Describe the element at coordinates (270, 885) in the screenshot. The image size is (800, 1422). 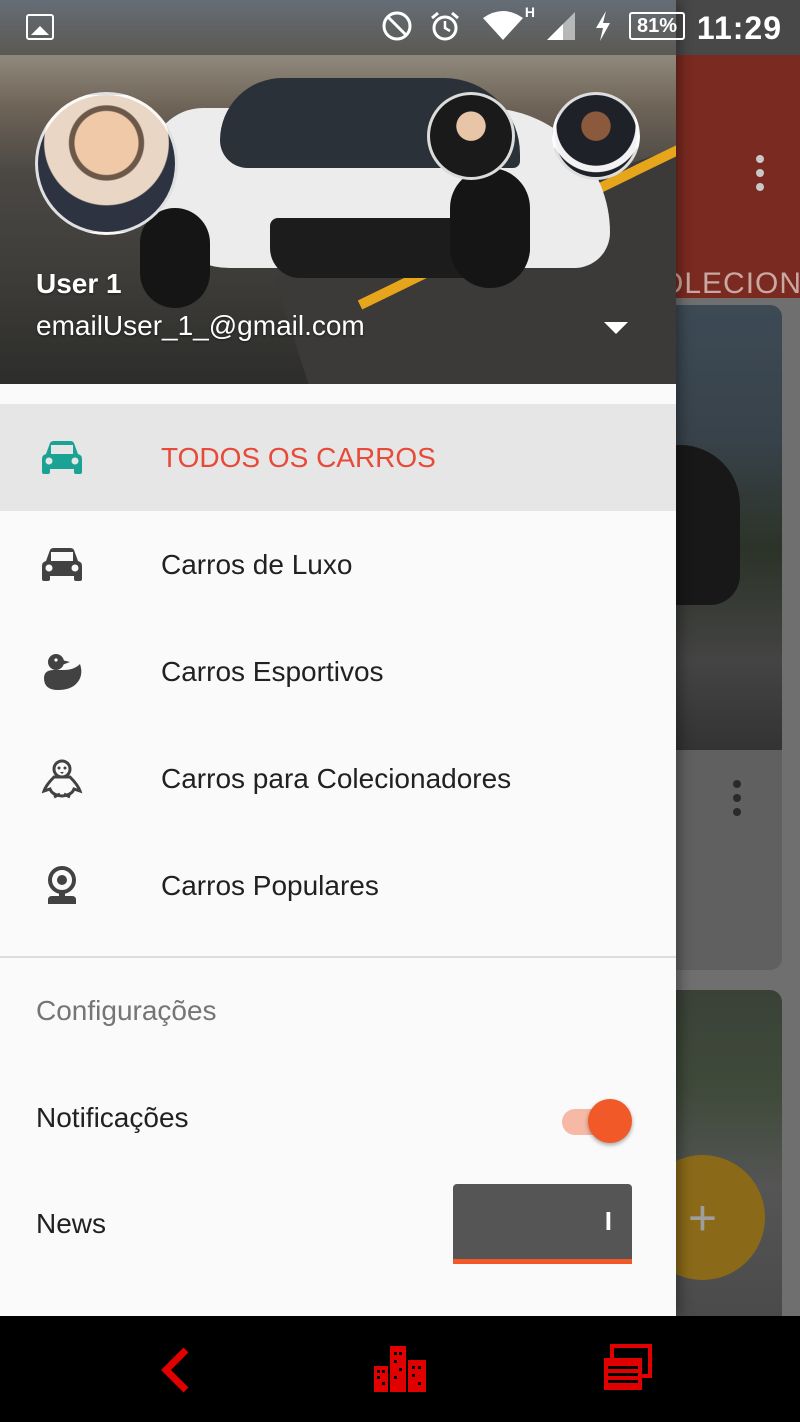
I see `nav-item-label: Carros Populares` at that location.